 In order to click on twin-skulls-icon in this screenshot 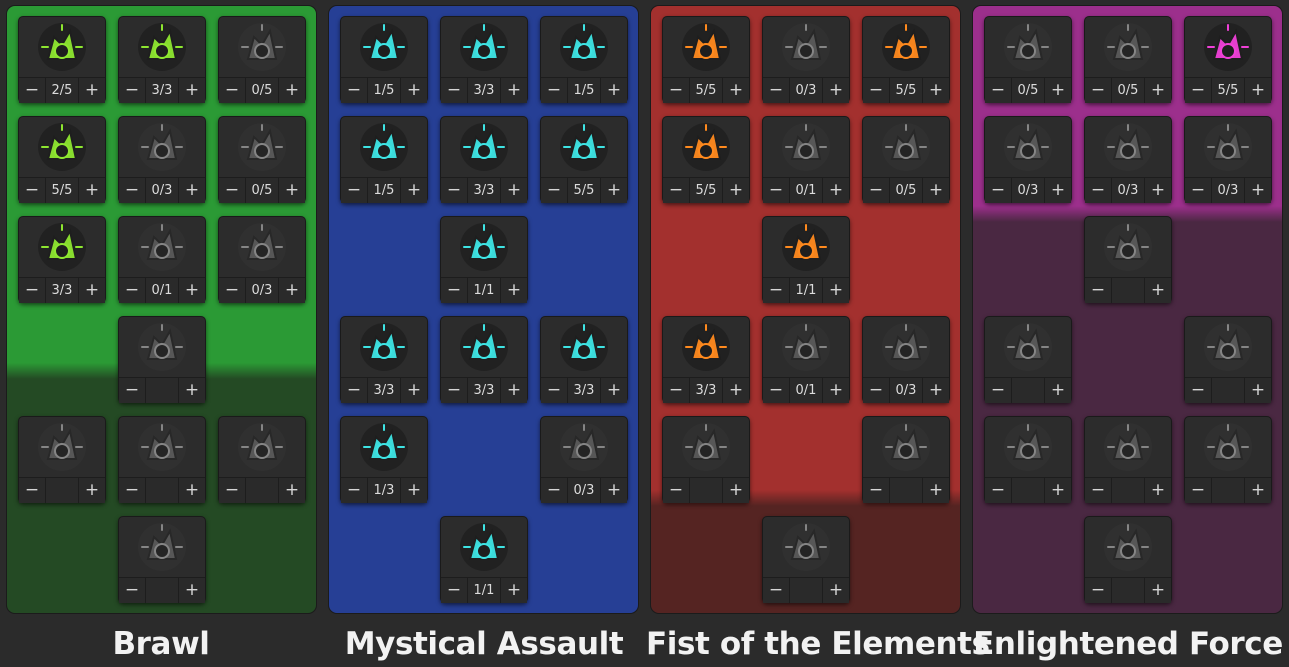, I will do `click(384, 47)`.